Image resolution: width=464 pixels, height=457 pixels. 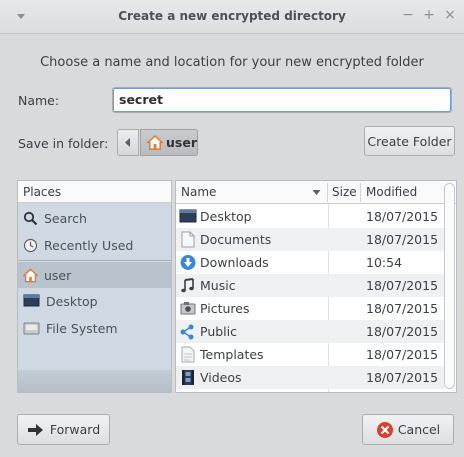 What do you see at coordinates (181, 142) in the screenshot?
I see `path-button-label: user` at bounding box center [181, 142].